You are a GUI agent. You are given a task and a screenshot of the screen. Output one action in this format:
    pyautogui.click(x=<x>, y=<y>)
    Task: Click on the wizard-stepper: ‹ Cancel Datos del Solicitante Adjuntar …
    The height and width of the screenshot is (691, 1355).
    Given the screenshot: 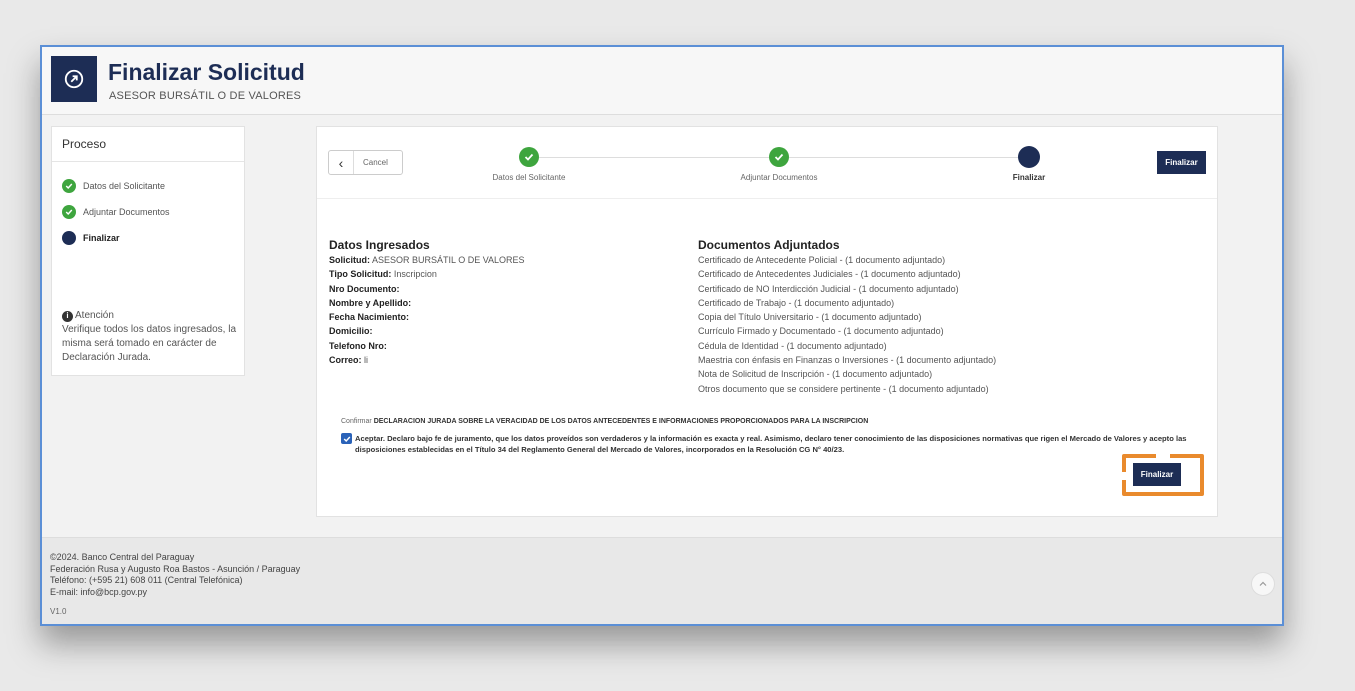 What is the action you would take?
    pyautogui.click(x=767, y=163)
    